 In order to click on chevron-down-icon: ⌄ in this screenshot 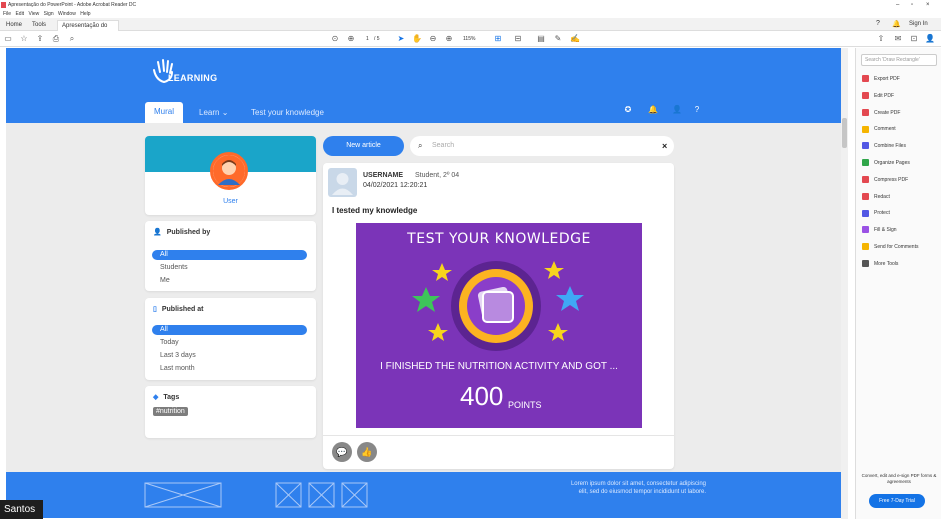, I will do `click(225, 112)`.